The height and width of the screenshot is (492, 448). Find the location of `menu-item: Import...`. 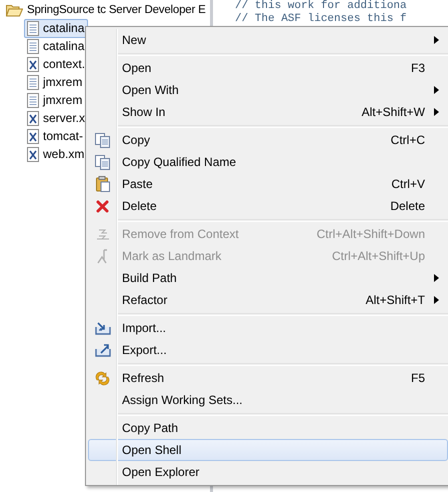

menu-item: Import... is located at coordinates (268, 328).